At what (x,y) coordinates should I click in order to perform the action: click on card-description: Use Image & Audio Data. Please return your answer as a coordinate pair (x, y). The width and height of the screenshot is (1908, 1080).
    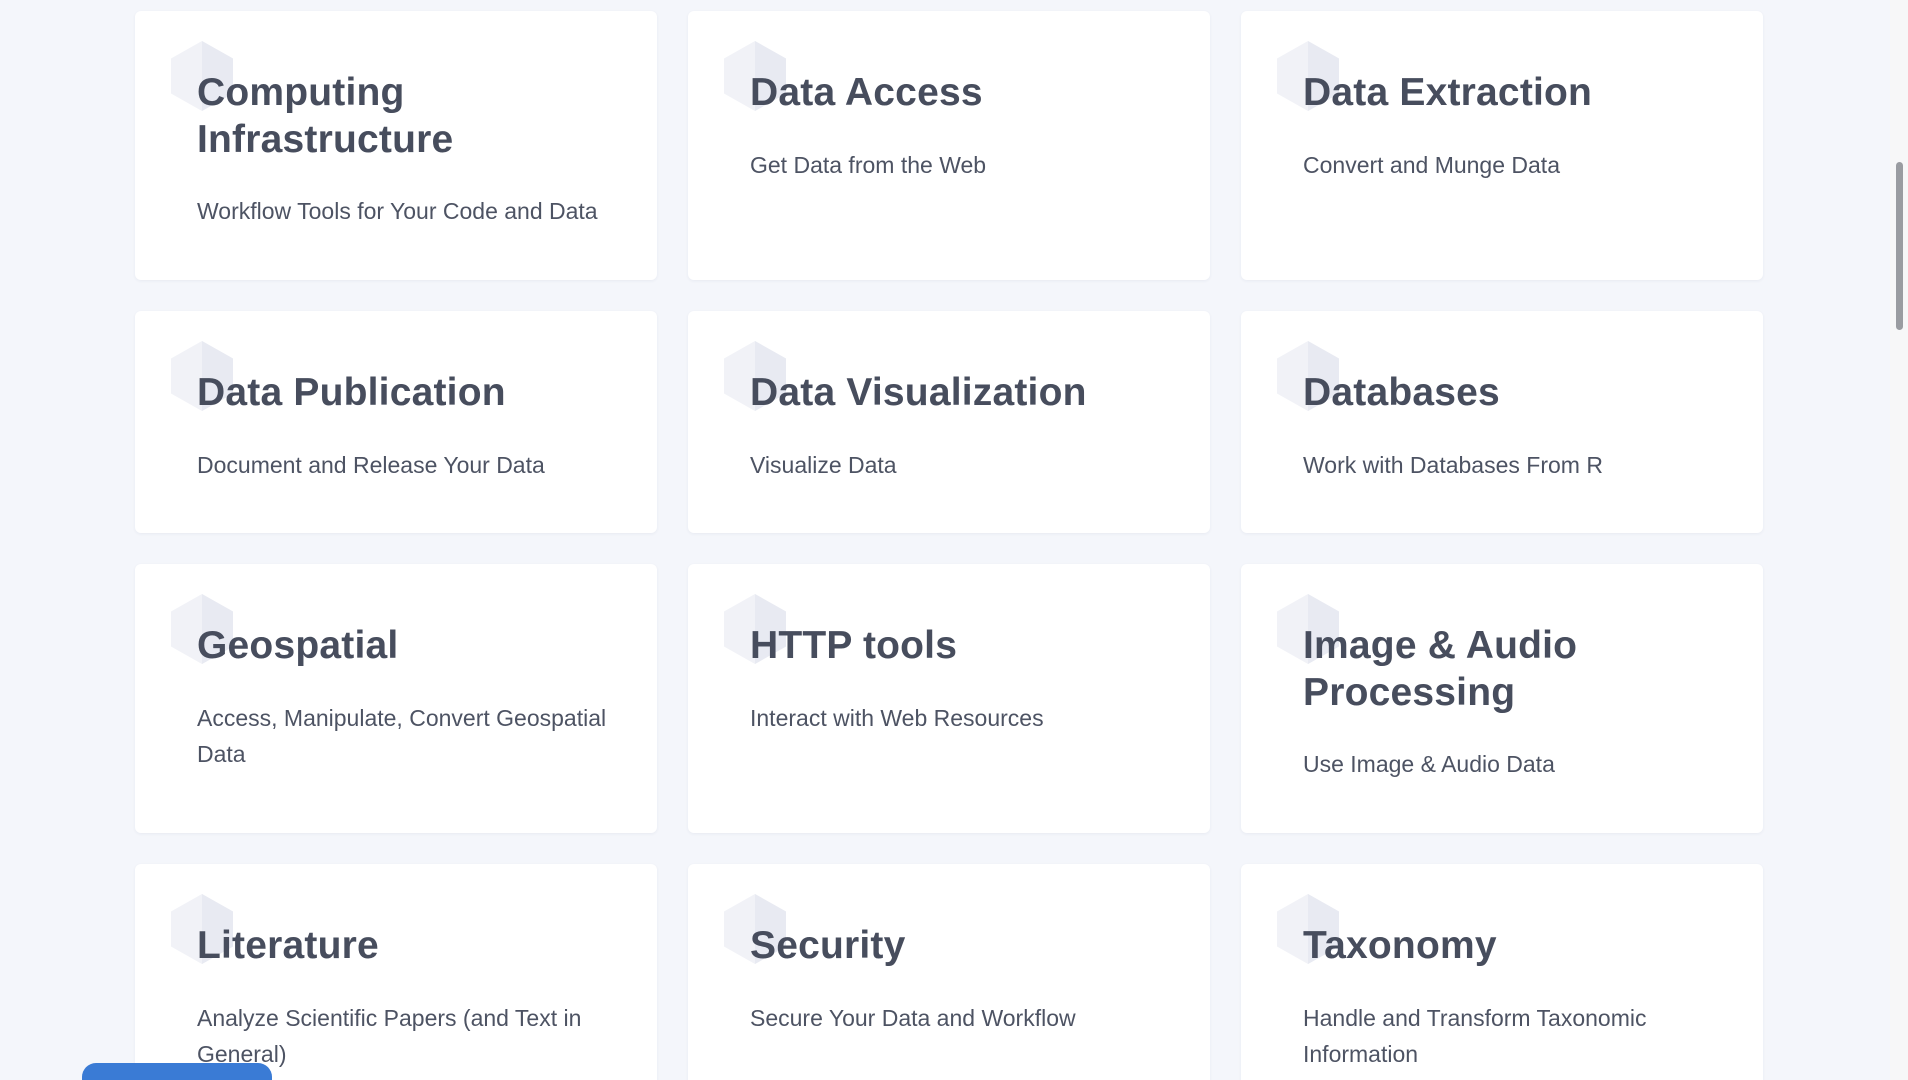
    Looking at the image, I should click on (1429, 764).